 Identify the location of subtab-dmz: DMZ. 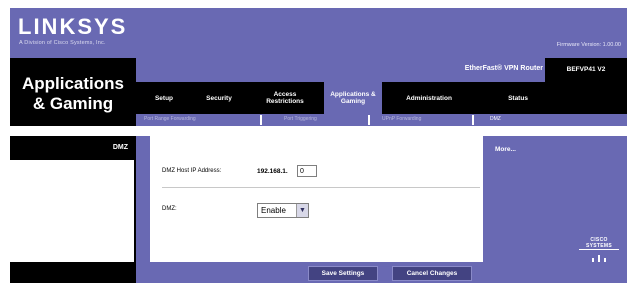
(495, 119).